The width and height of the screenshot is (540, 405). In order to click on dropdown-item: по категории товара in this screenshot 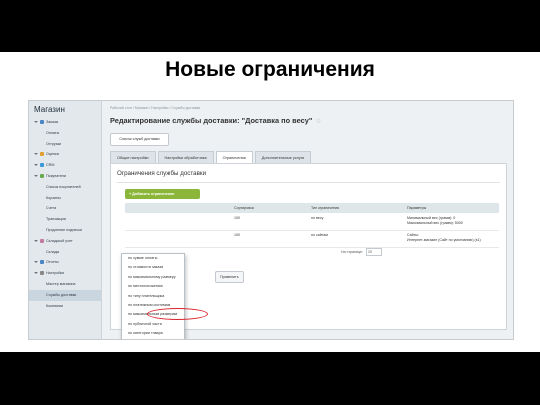, I will do `click(153, 333)`.